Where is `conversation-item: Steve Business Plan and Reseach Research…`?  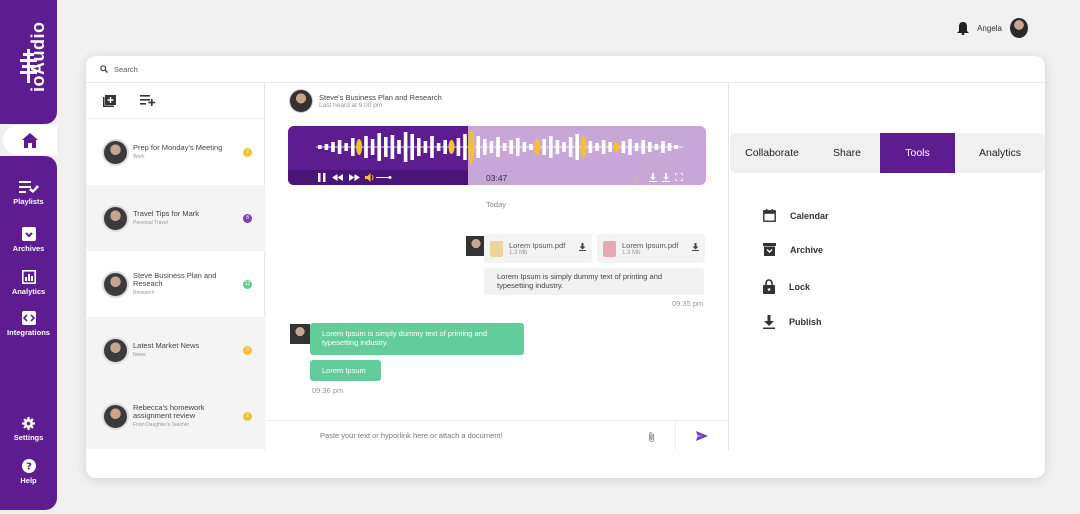 conversation-item: Steve Business Plan and Reseach Research… is located at coordinates (175, 284).